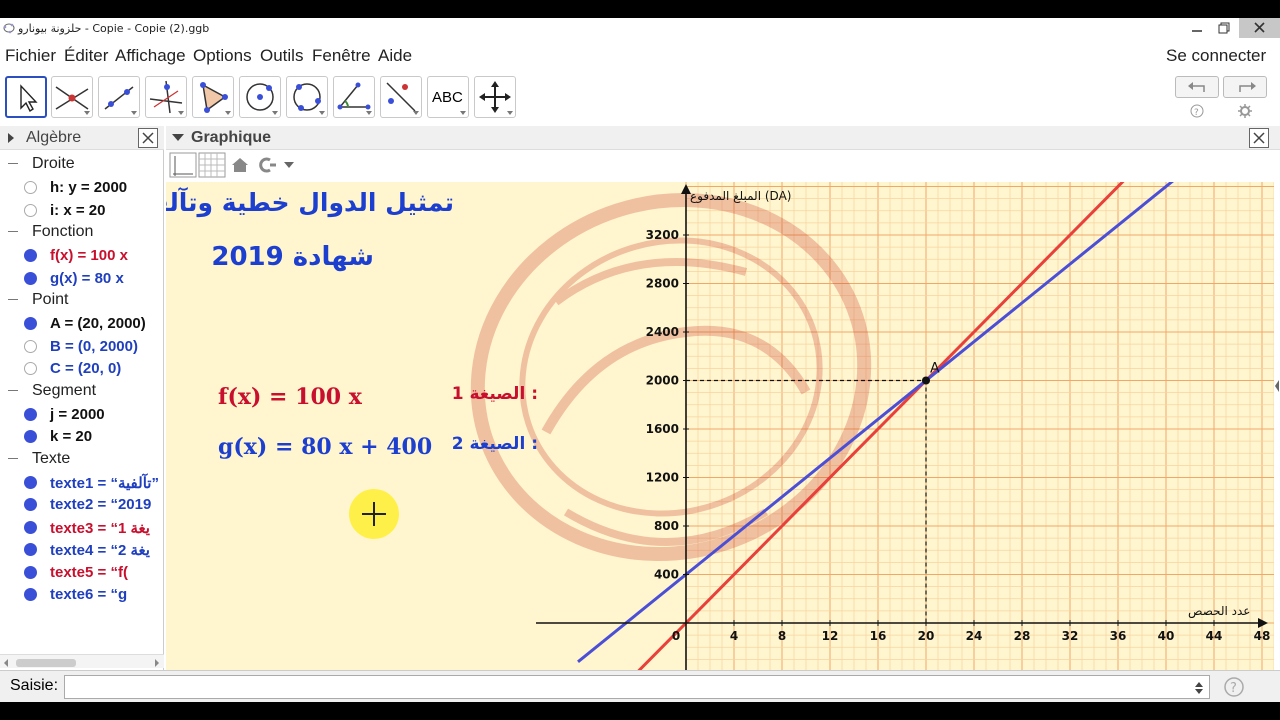 This screenshot has width=1280, height=720. I want to click on x-tick-label: 0, so click(676, 636).